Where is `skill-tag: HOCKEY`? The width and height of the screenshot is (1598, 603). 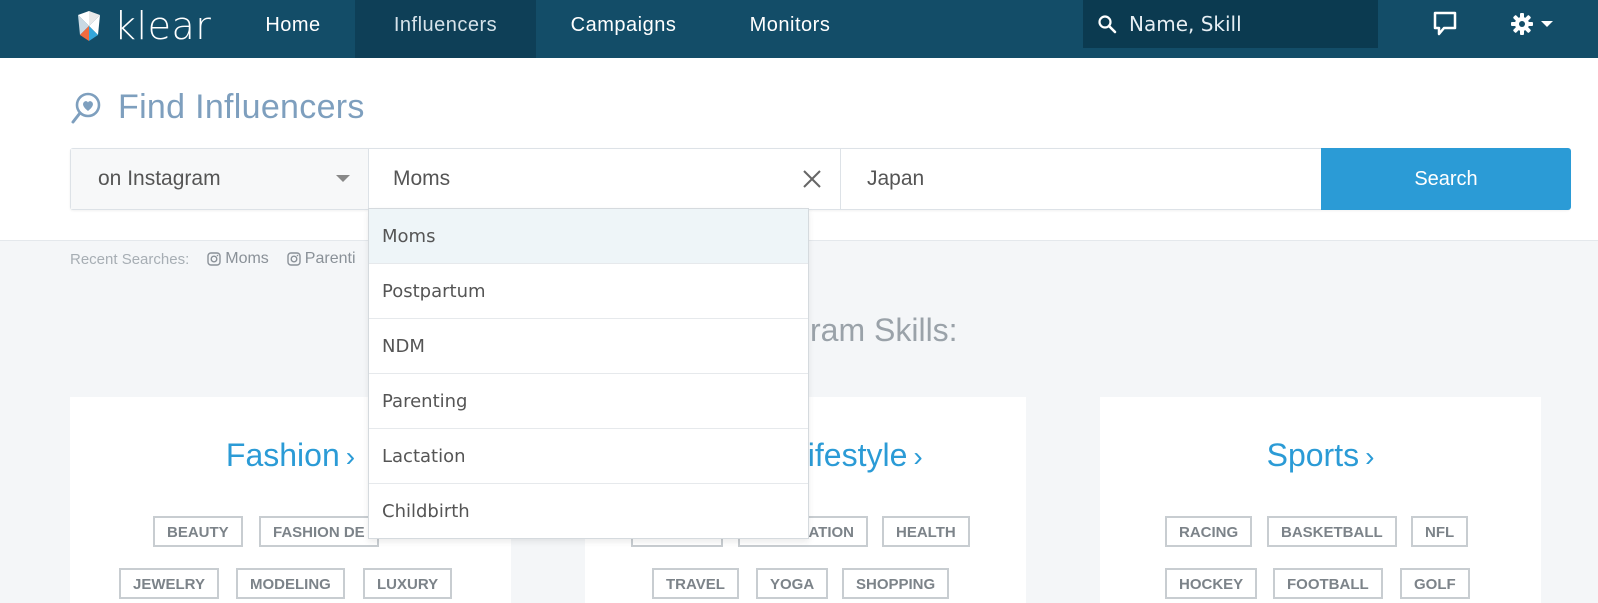
skill-tag: HOCKEY is located at coordinates (1211, 583).